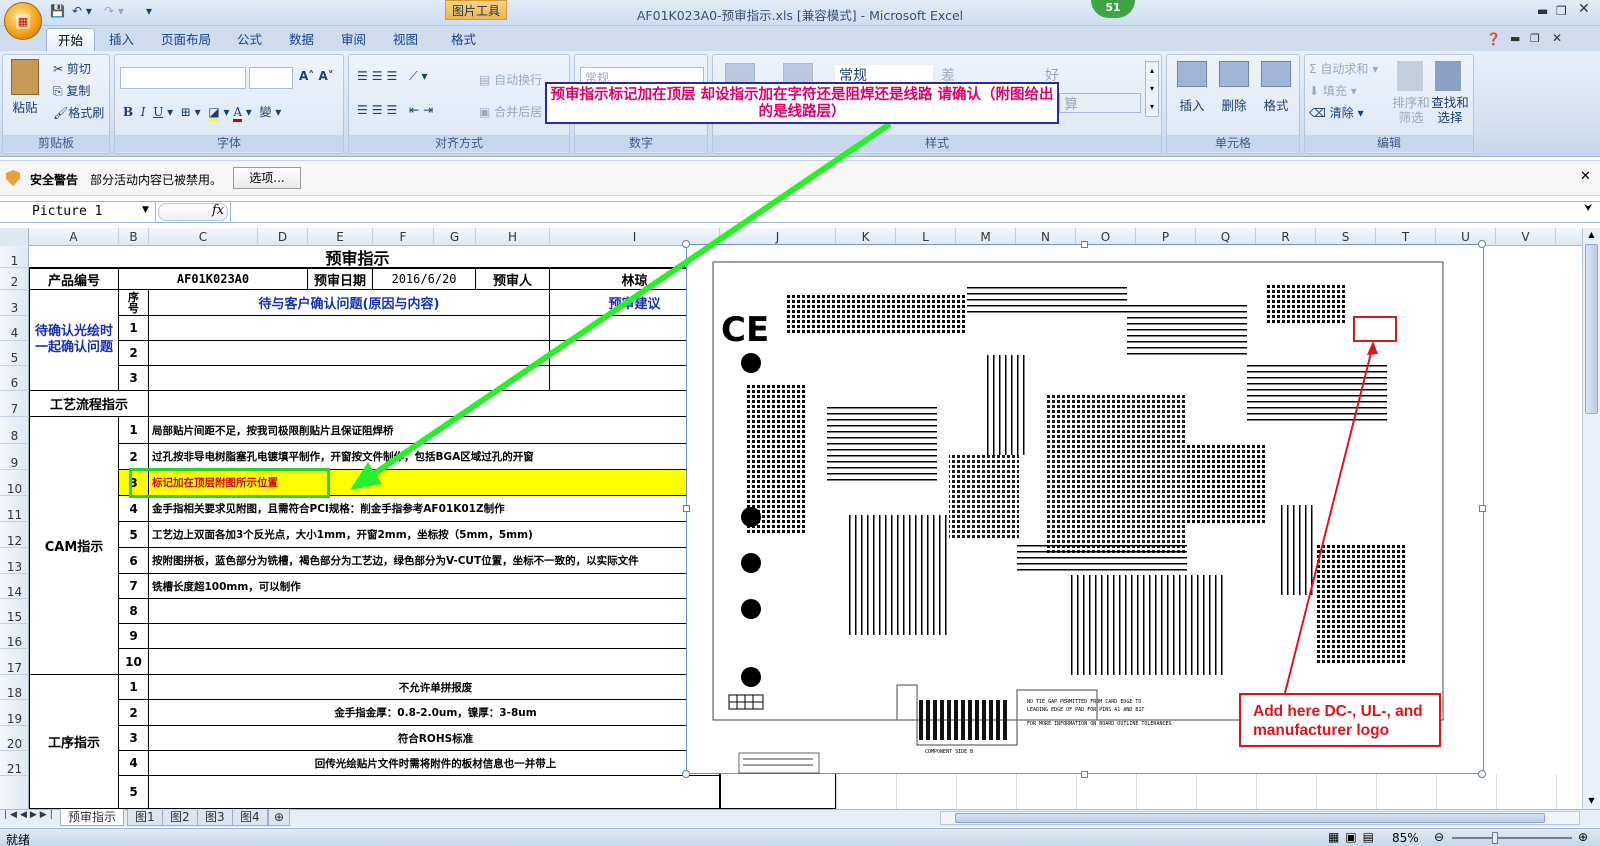 The image size is (1600, 846). Describe the element at coordinates (30, 815) in the screenshot. I see `sheet-nav-icons: |◀◀▶▶|` at that location.